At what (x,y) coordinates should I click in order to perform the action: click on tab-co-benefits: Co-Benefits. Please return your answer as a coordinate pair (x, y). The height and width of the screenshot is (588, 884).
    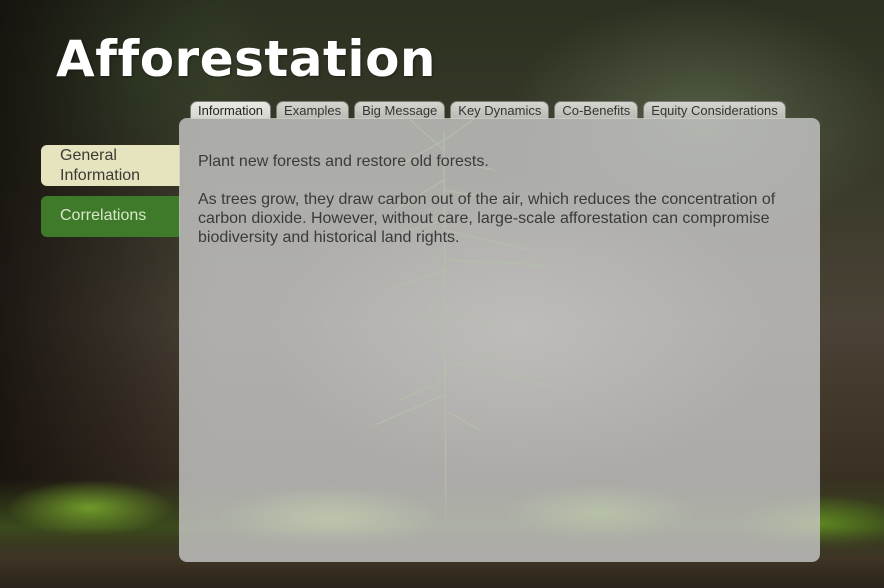
    Looking at the image, I should click on (596, 110).